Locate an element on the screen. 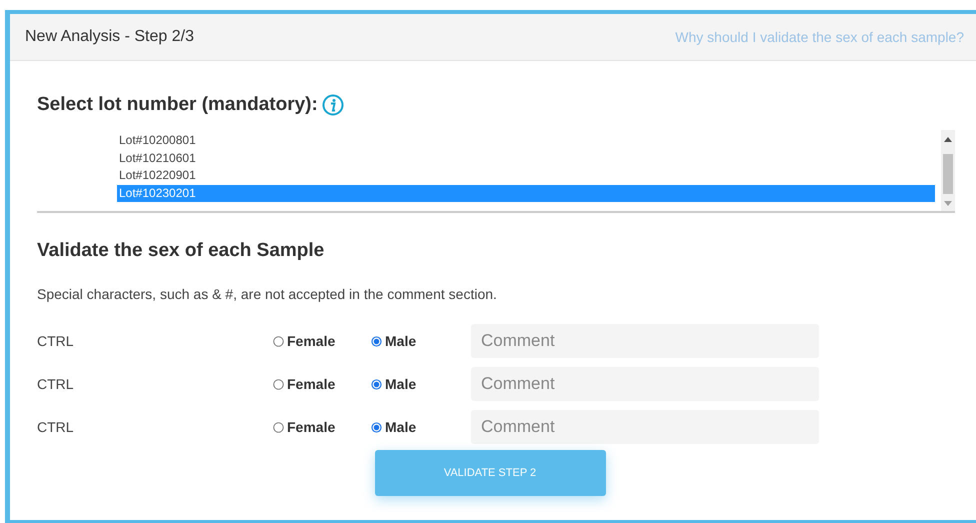  panel-title: New Analysis - Step 2/3 is located at coordinates (109, 37).